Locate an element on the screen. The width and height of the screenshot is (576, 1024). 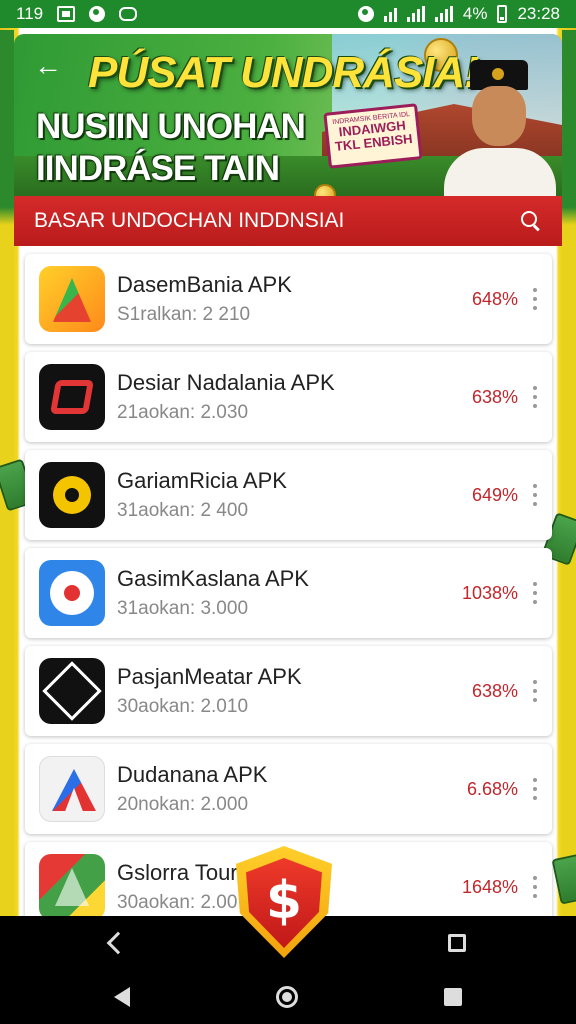
status-left-time: 119 is located at coordinates (30, 13).